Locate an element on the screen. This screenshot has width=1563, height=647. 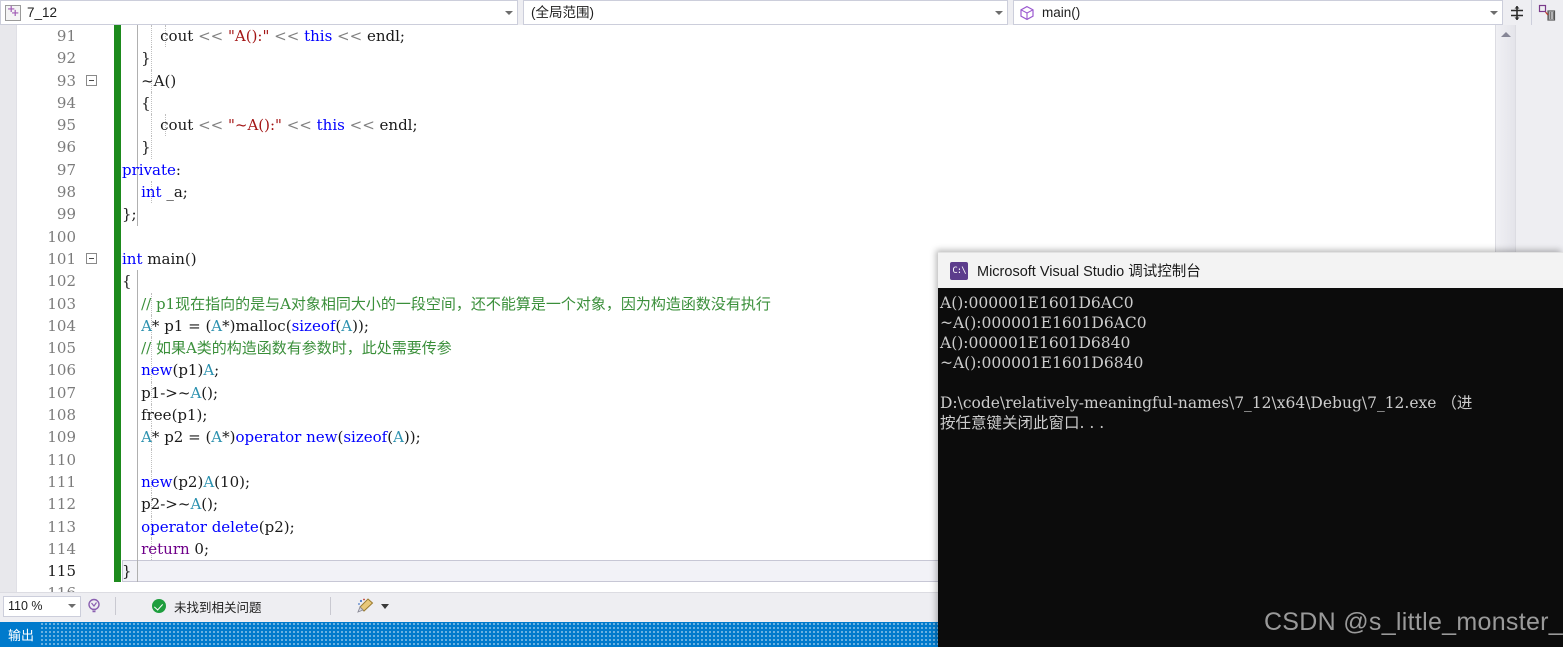
check-circle-icon is located at coordinates (159, 606).